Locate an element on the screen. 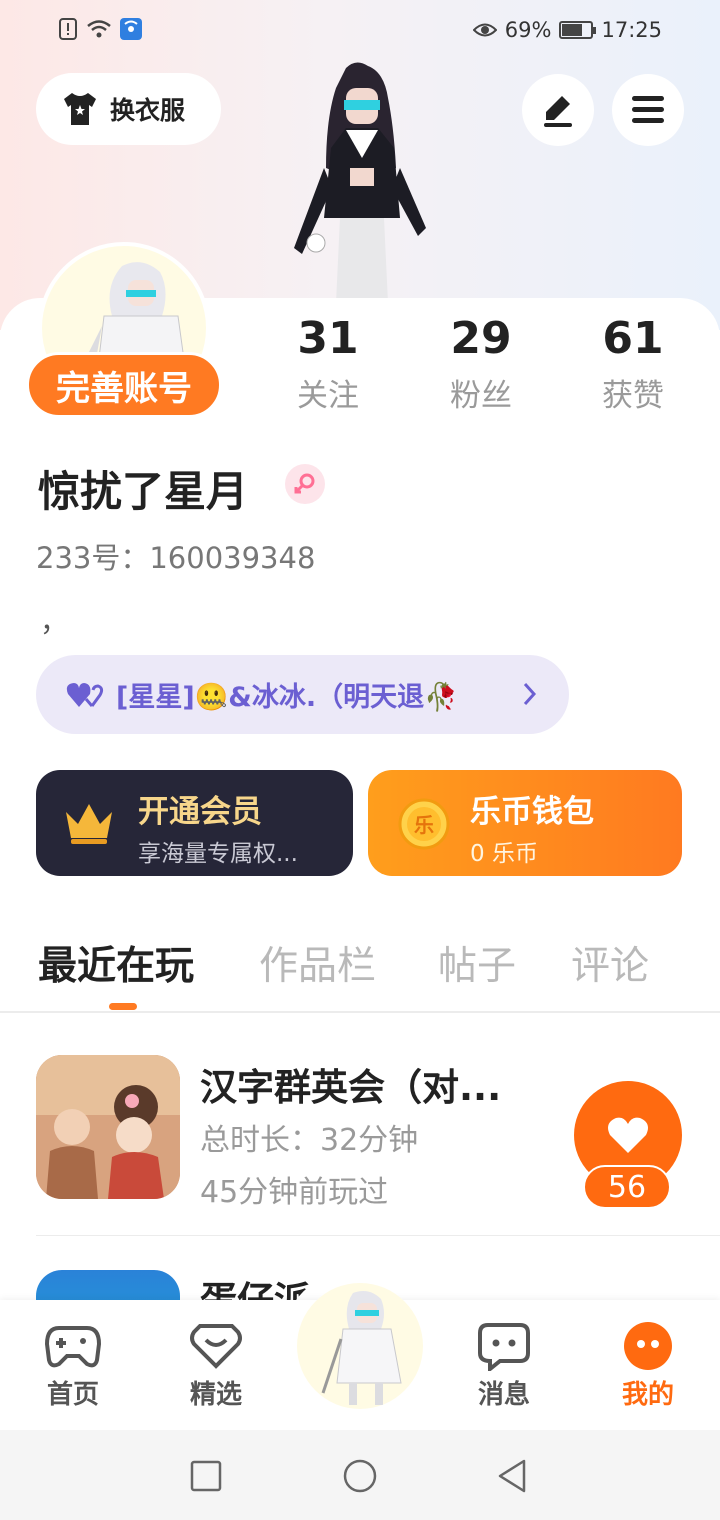 The image size is (720, 1520). home-circle-icon is located at coordinates (360, 1476).